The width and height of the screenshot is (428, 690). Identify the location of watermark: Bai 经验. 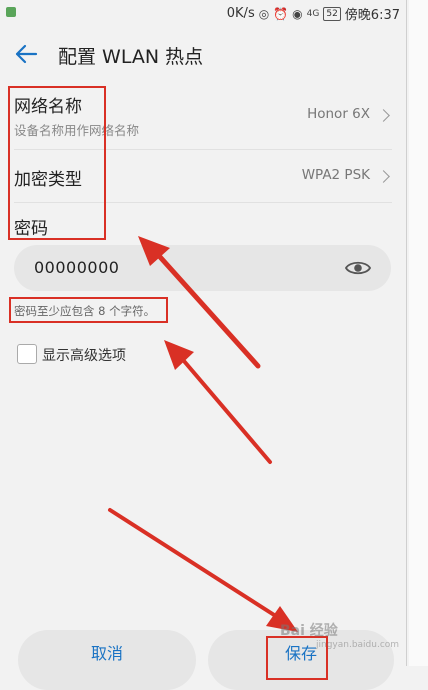
(309, 631).